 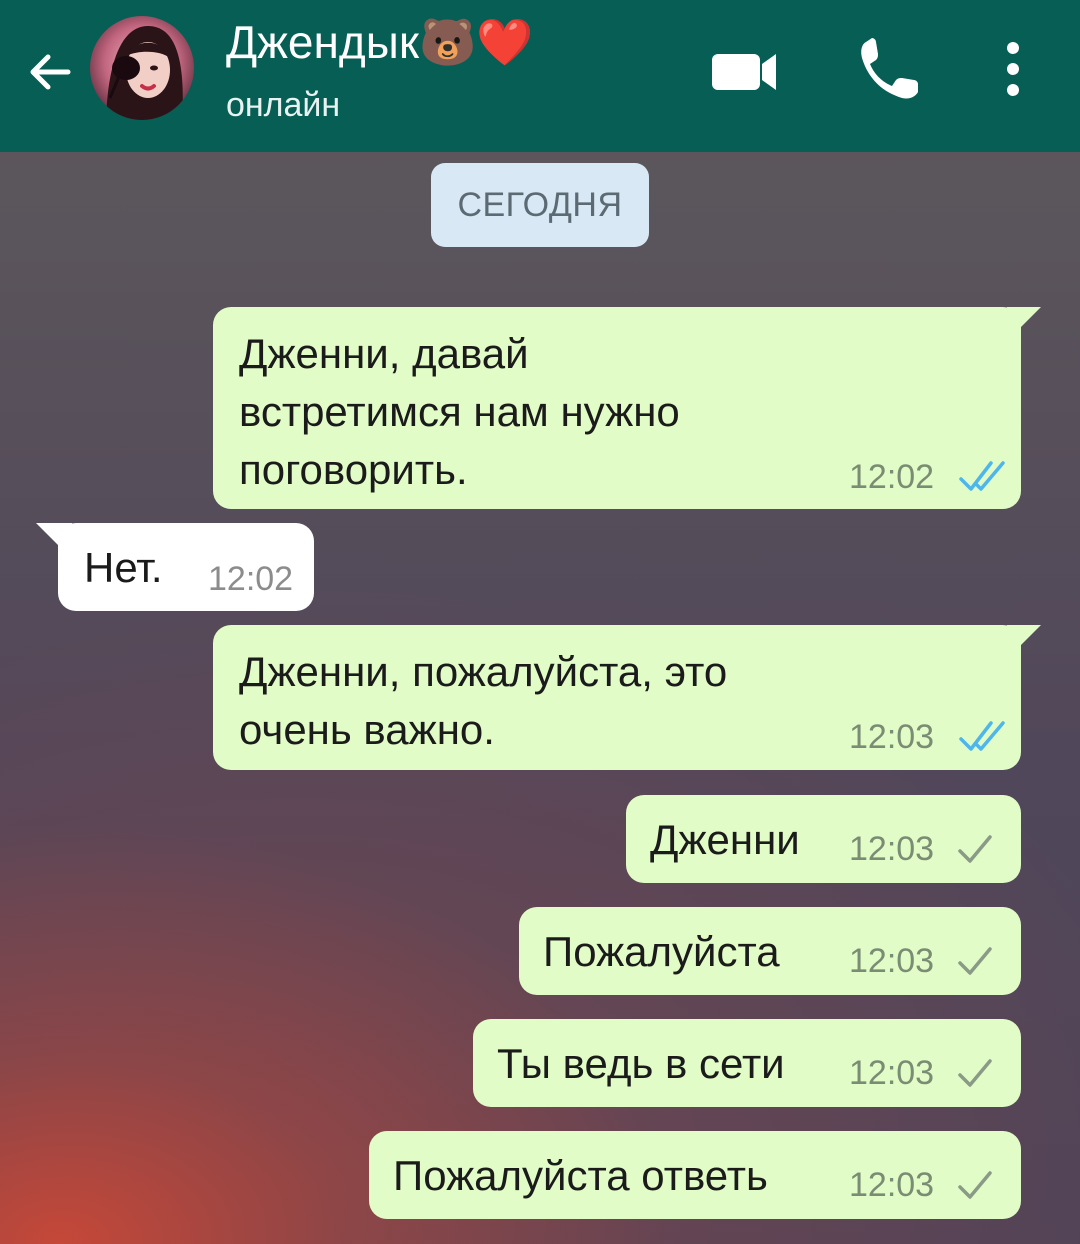 I want to click on outgoing-message: Пожалуйста 12:03, so click(x=770, y=951).